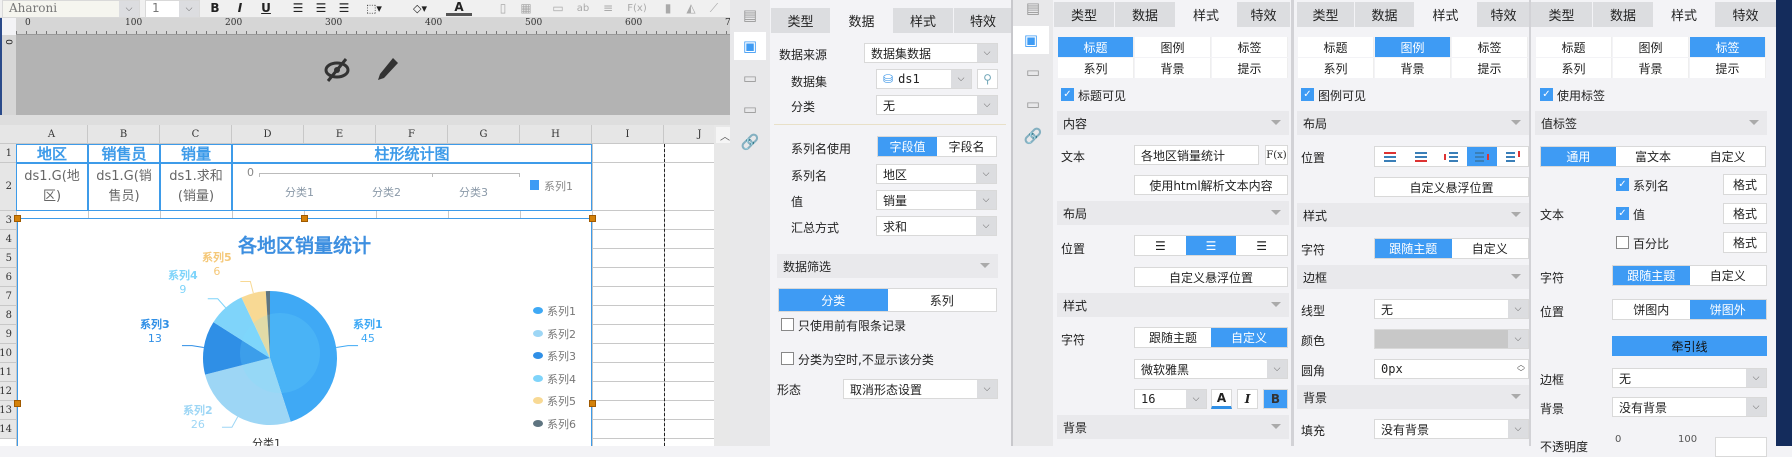  Describe the element at coordinates (1096, 47) in the screenshot. I see `subtab-title: 标题` at that location.